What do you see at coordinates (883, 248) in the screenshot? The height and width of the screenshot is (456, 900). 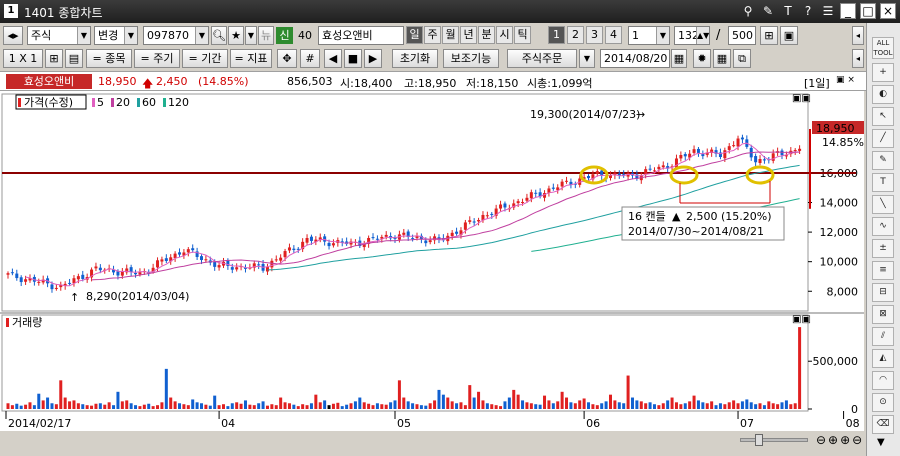 I see `hline-tool-icon: ±` at bounding box center [883, 248].